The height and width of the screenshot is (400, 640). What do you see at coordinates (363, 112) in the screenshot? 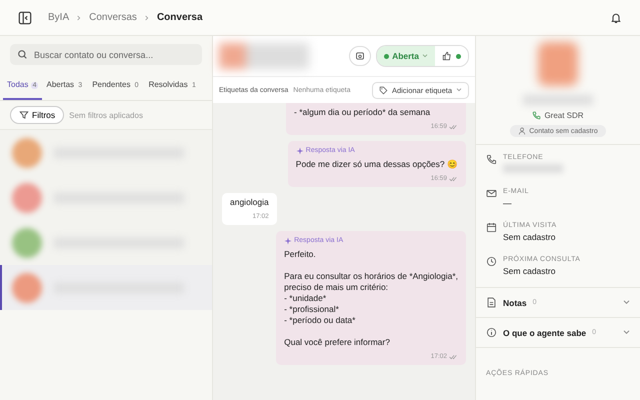
I see `message-text: - *algum dia ou período* da semana` at bounding box center [363, 112].